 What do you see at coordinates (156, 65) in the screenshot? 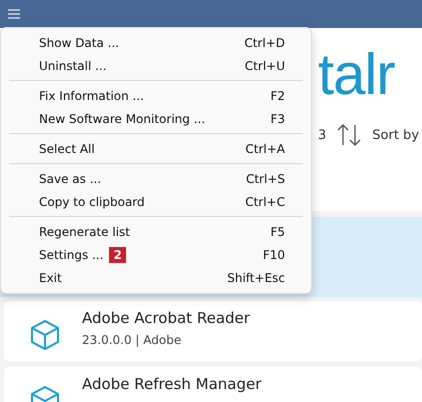
I see `menu-item: Uninstall ... Ctrl+U` at bounding box center [156, 65].